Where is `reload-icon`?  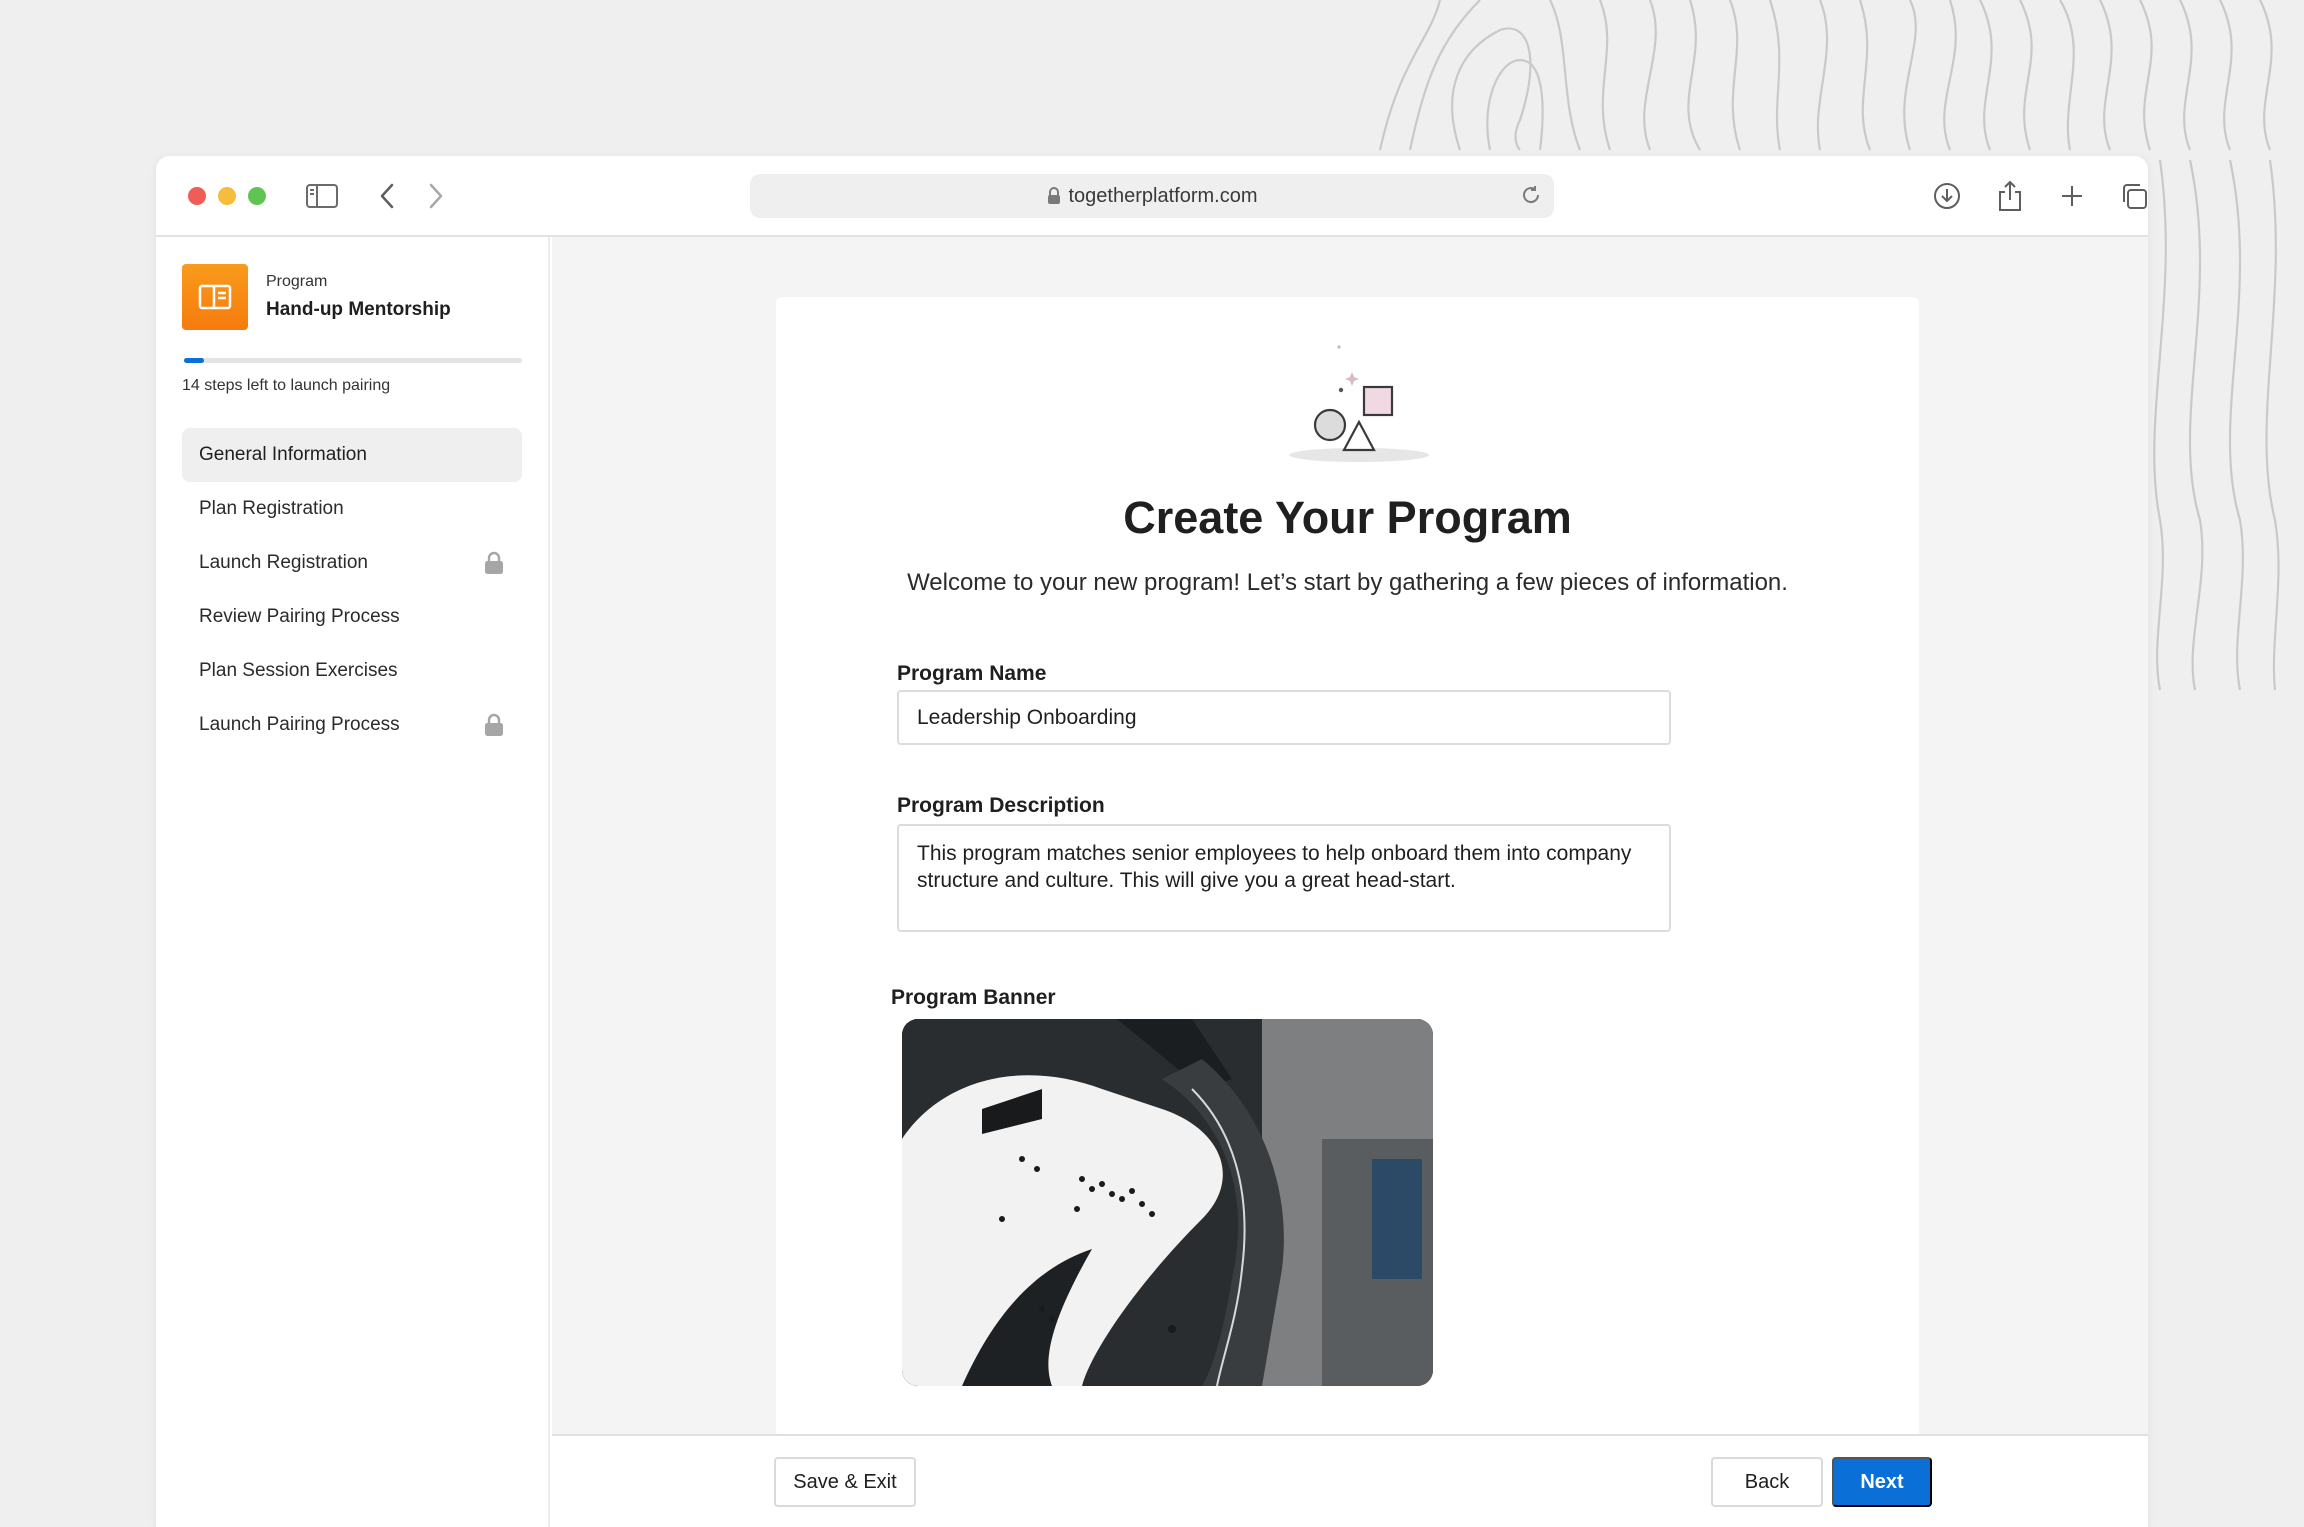 reload-icon is located at coordinates (1531, 198).